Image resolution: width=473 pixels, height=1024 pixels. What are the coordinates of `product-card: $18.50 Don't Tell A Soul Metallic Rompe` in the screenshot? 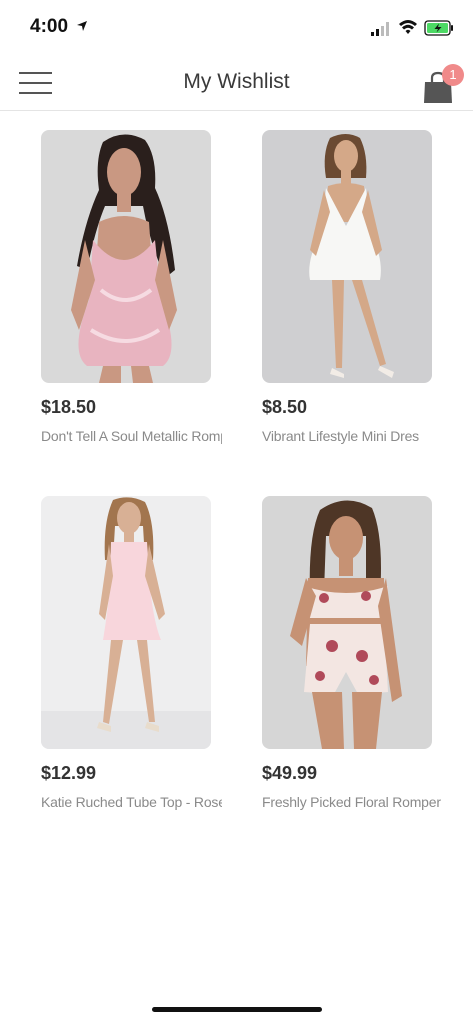 It's located at (131, 287).